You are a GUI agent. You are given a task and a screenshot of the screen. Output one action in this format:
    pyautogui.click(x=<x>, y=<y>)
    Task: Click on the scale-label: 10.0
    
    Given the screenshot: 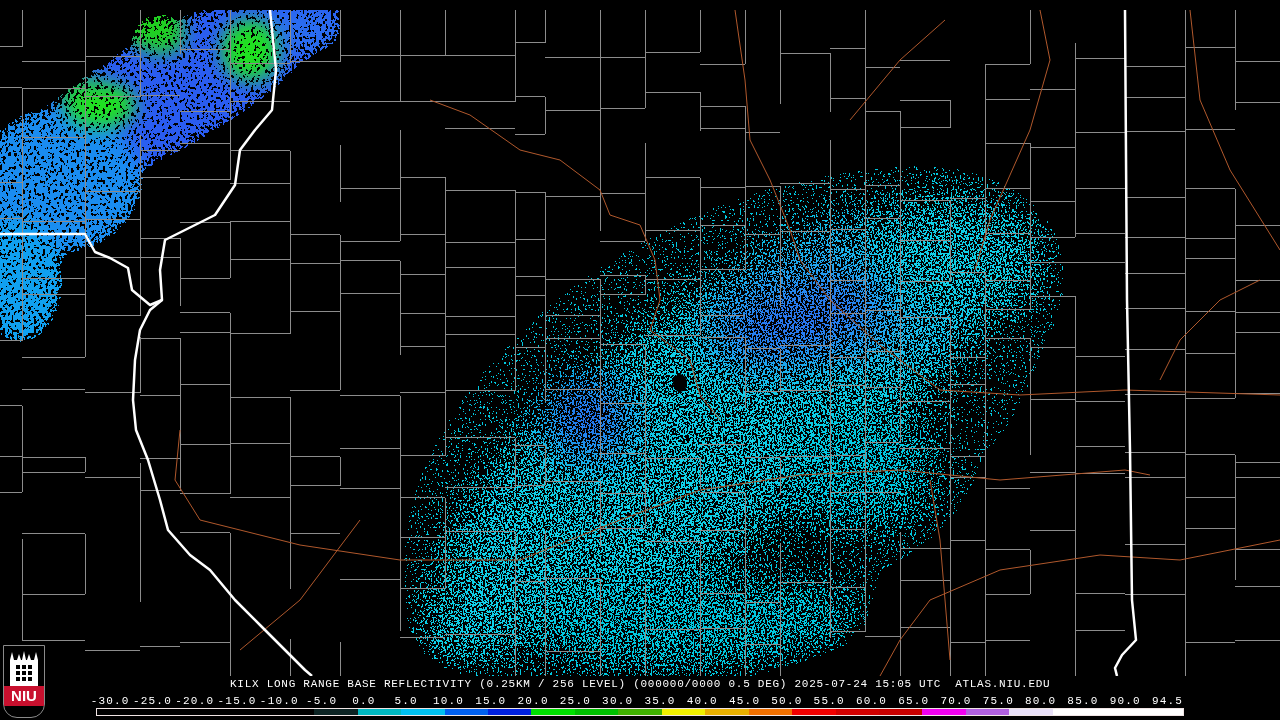 What is the action you would take?
    pyautogui.click(x=448, y=701)
    